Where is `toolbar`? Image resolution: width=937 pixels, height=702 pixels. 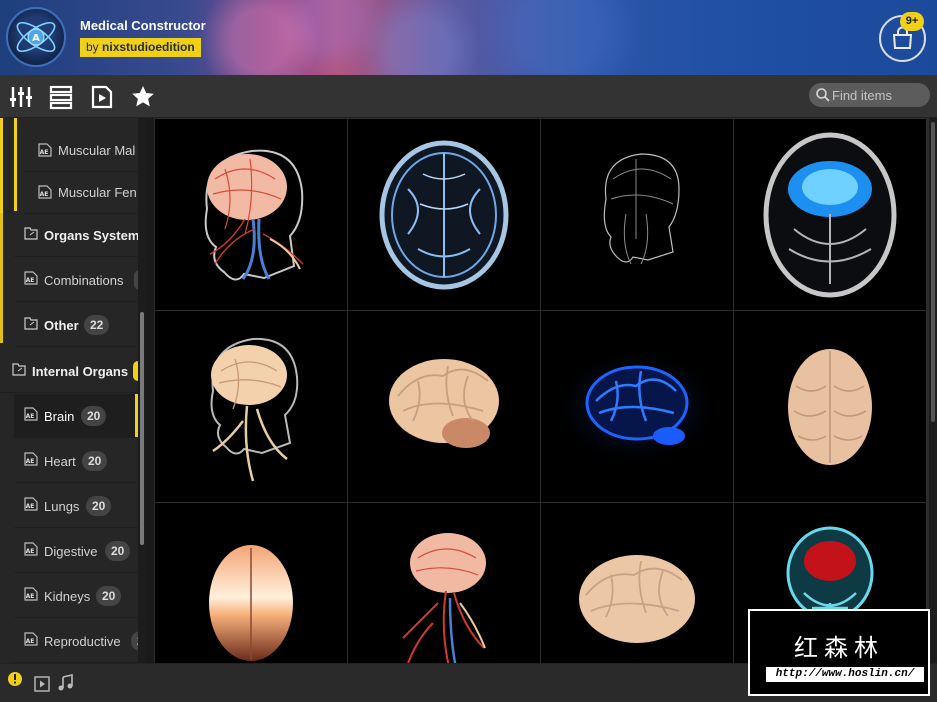 toolbar is located at coordinates (468, 96).